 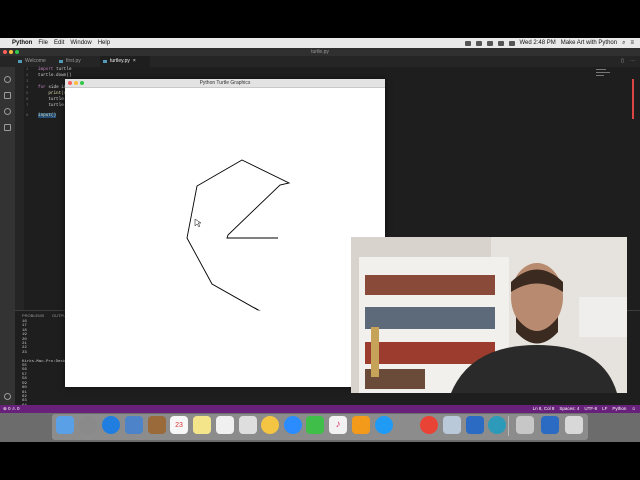 I want to click on menu-item-edit: Edit, so click(x=59, y=43).